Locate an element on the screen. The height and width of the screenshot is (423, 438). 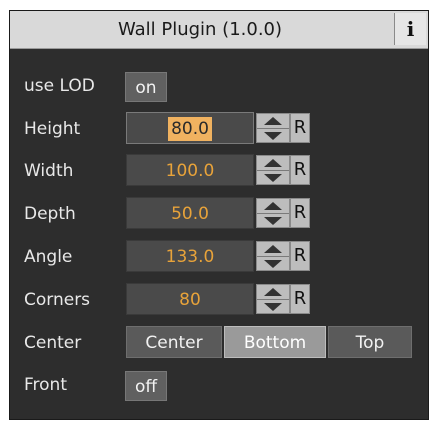
height-reset-button: R is located at coordinates (300, 128).